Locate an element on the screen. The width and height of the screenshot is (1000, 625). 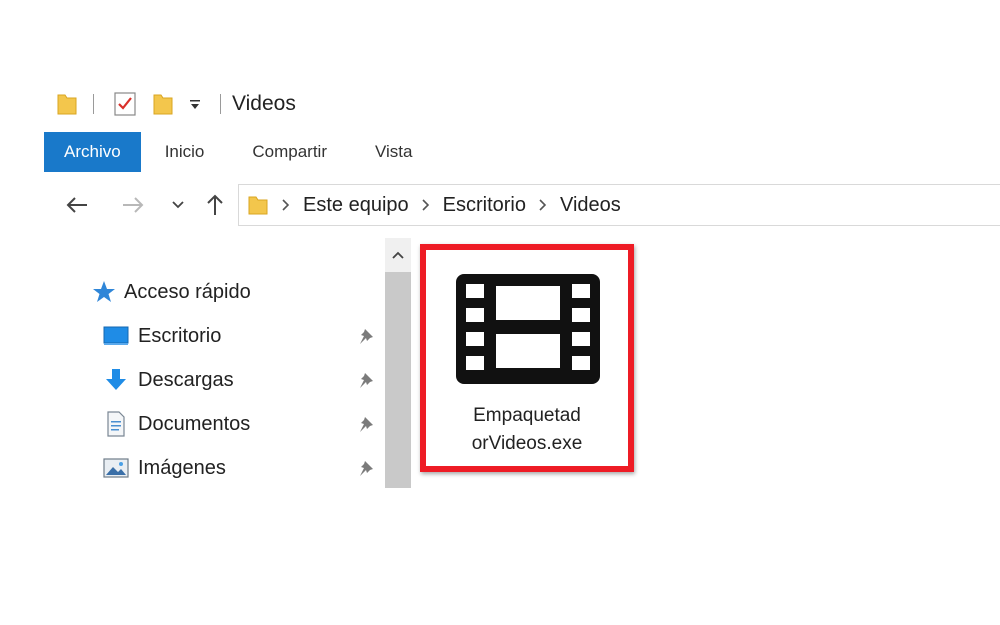
scrollbar-track is located at coordinates (398, 363).